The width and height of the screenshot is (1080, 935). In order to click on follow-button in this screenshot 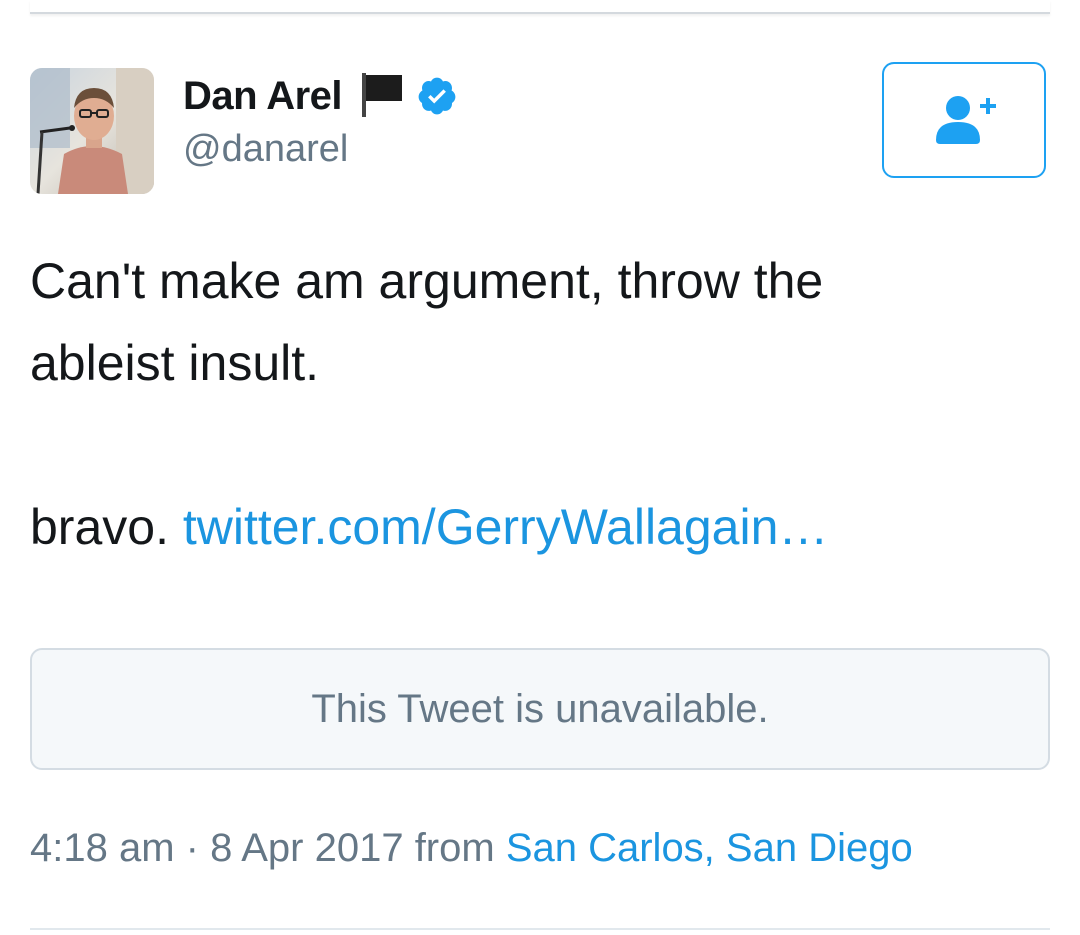, I will do `click(964, 120)`.